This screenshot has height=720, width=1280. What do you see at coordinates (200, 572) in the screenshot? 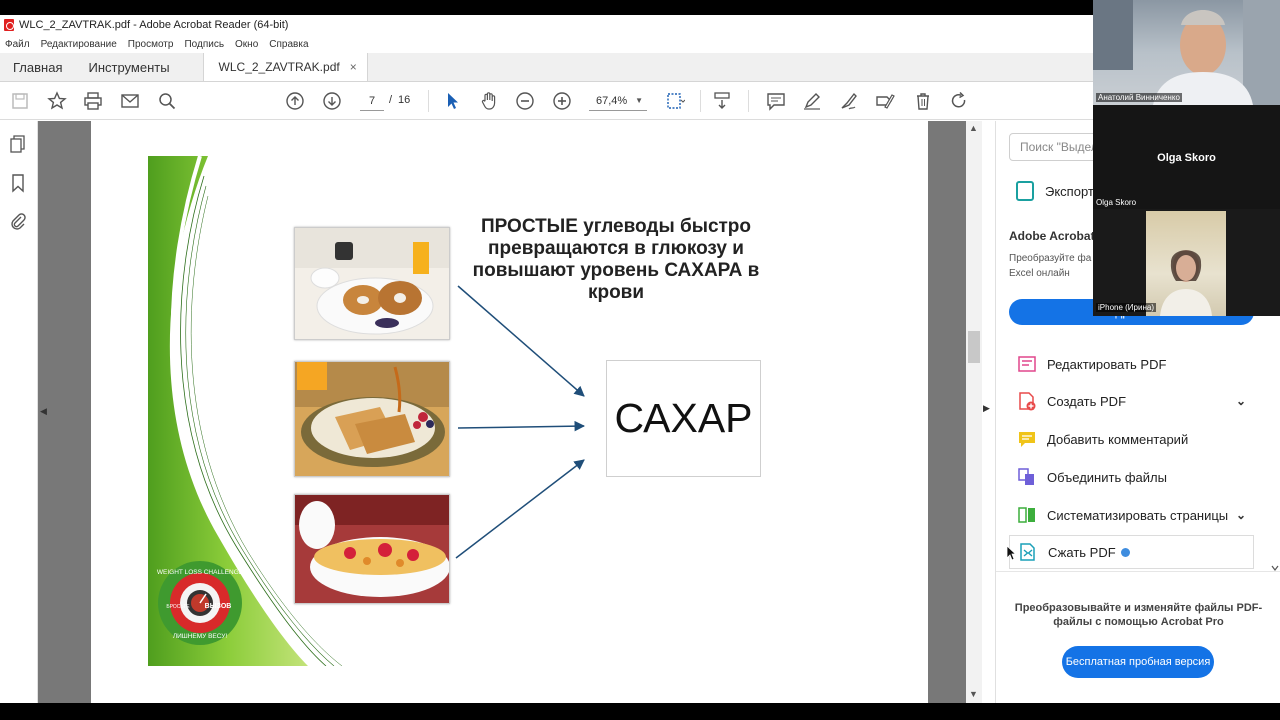
I see `logo-top-text: WEIGHT LOSS CHALLENGE` at bounding box center [200, 572].